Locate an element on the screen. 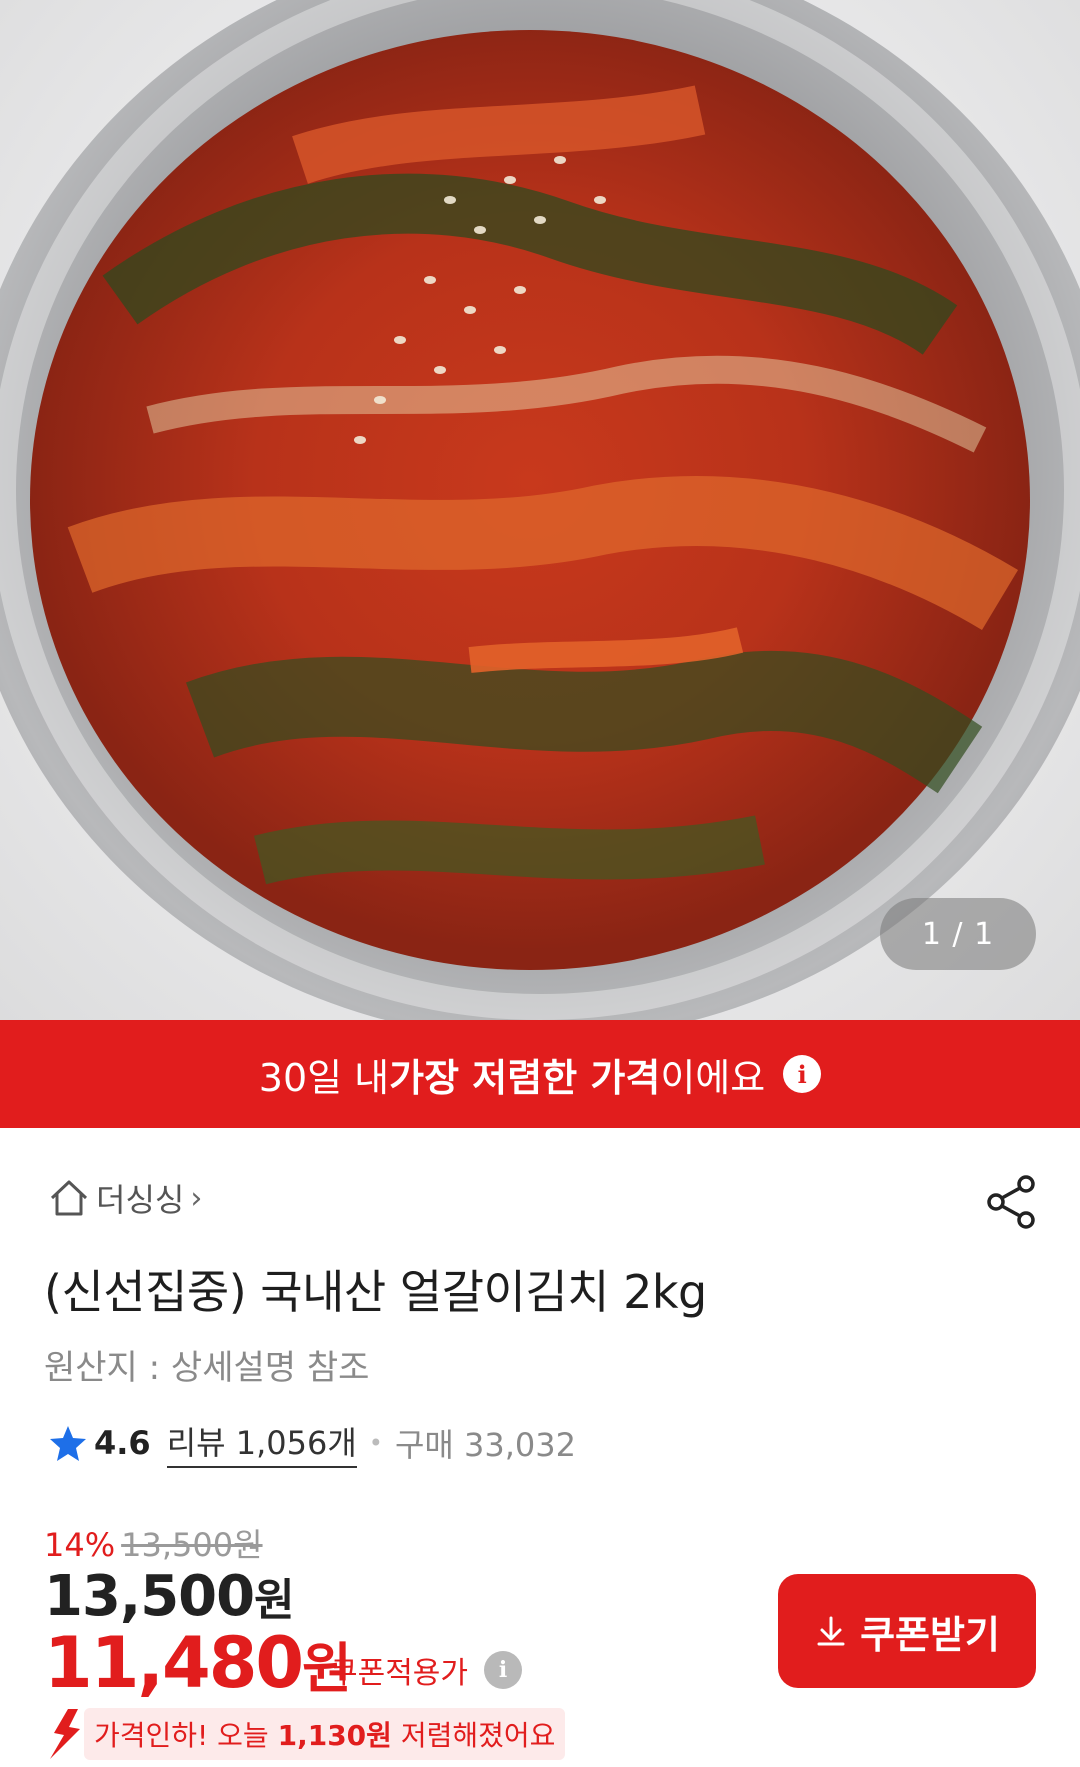 Image resolution: width=1080 pixels, height=1767 pixels. store-link: 더싱싱 › is located at coordinates (125, 1198).